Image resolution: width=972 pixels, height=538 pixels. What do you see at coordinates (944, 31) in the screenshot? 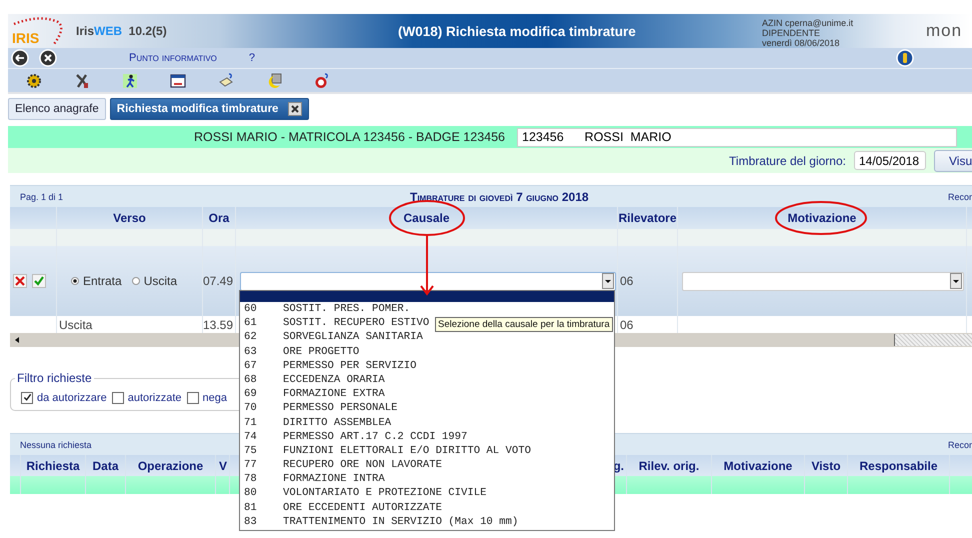
I see `brand-logo: mon` at bounding box center [944, 31].